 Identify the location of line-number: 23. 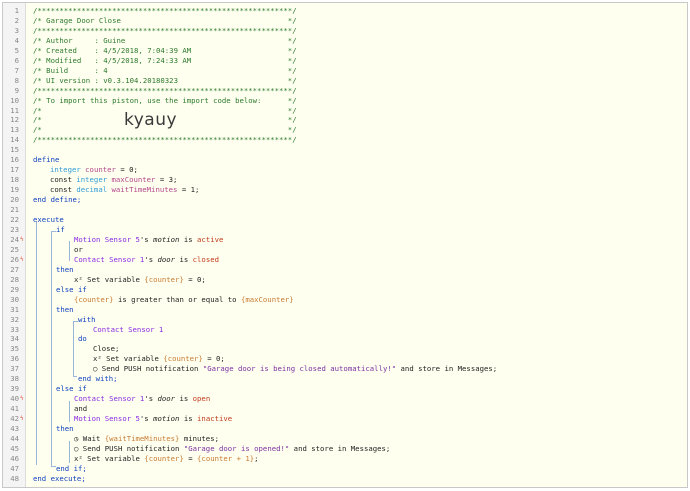
(14, 229).